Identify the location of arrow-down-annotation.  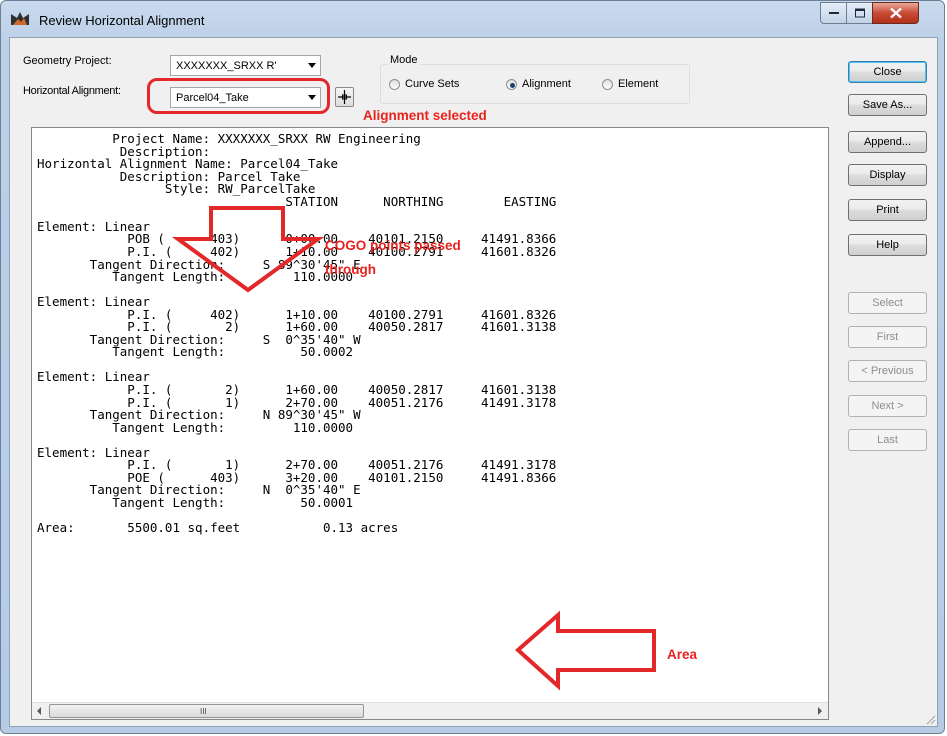
(248, 249).